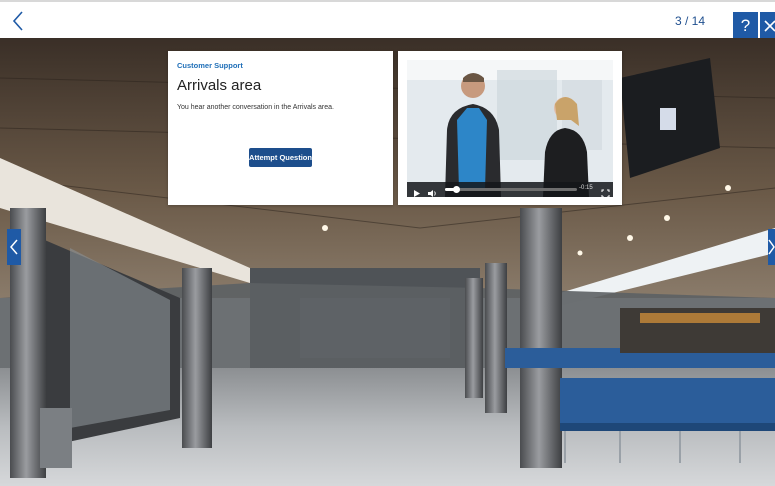 The height and width of the screenshot is (486, 775). I want to click on video-frame, so click(510, 128).